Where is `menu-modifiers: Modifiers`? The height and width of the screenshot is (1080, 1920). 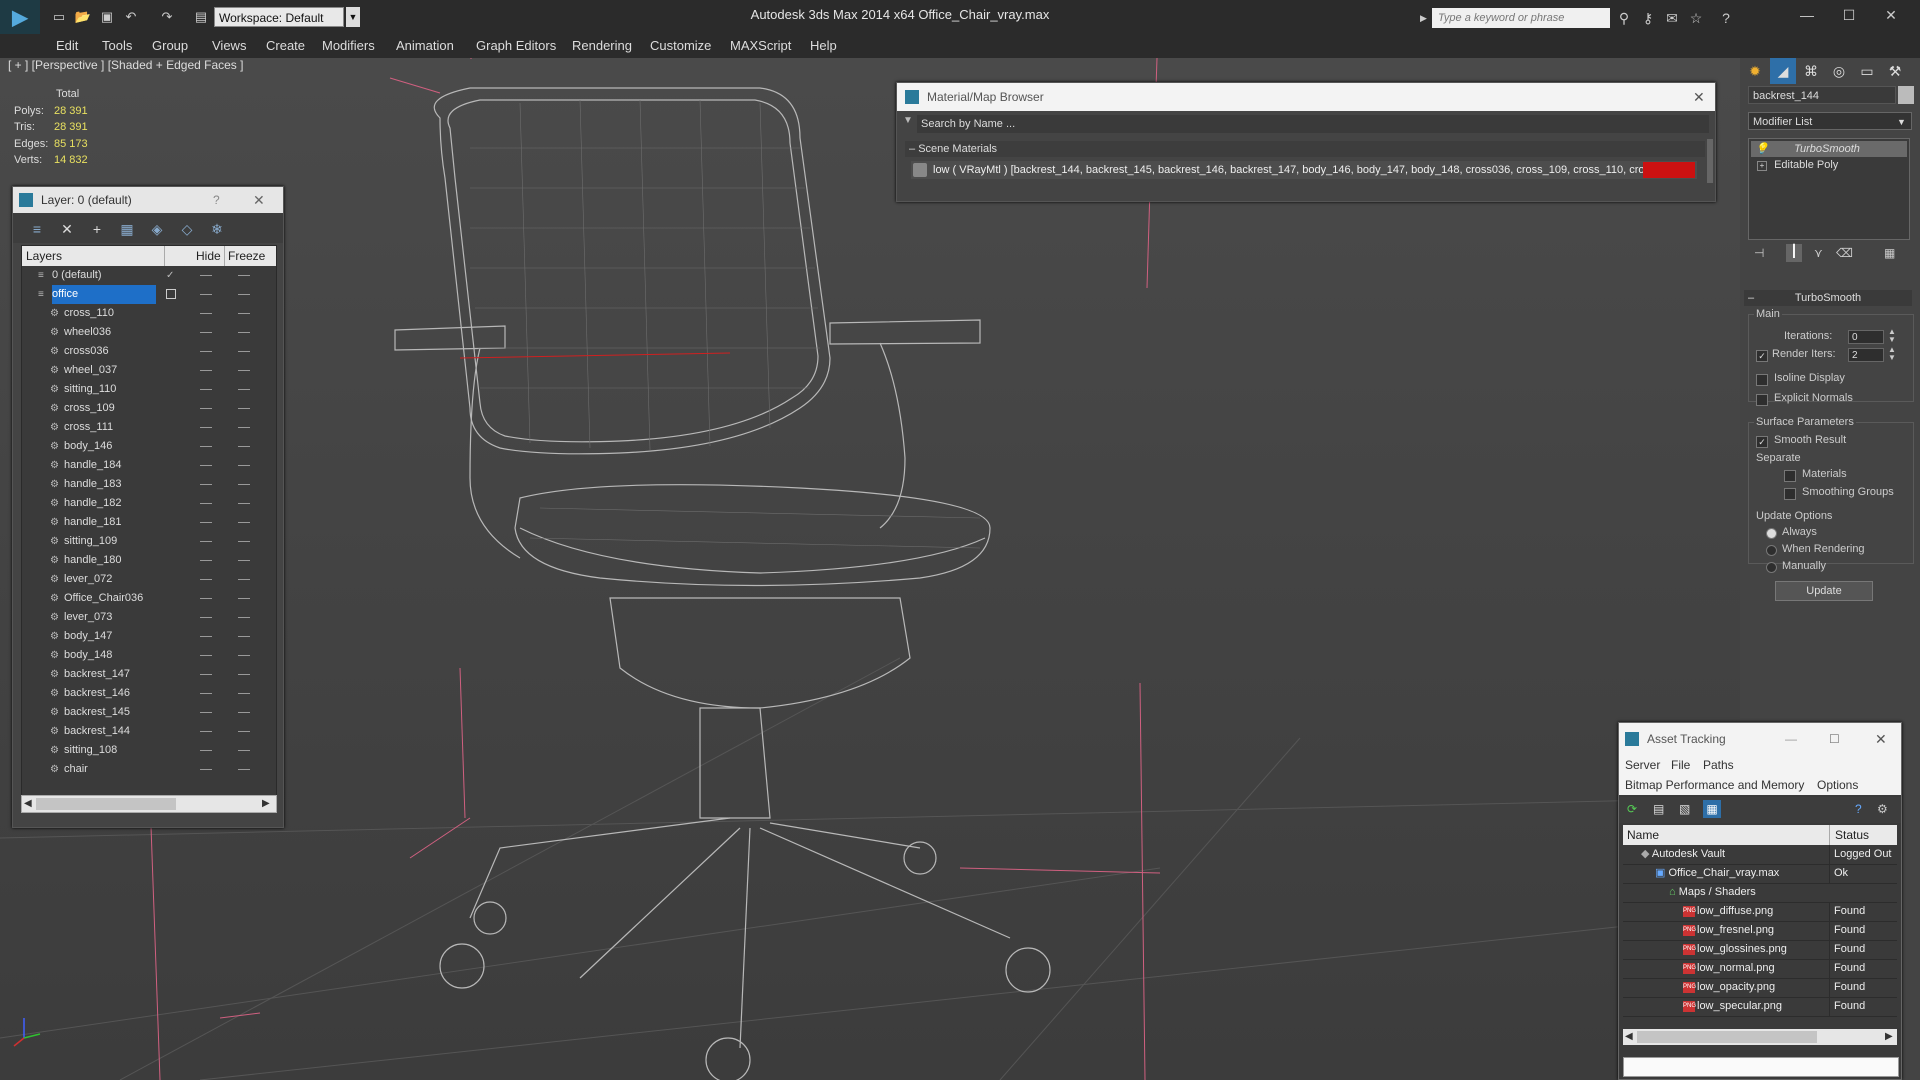
menu-modifiers: Modifiers is located at coordinates (348, 46).